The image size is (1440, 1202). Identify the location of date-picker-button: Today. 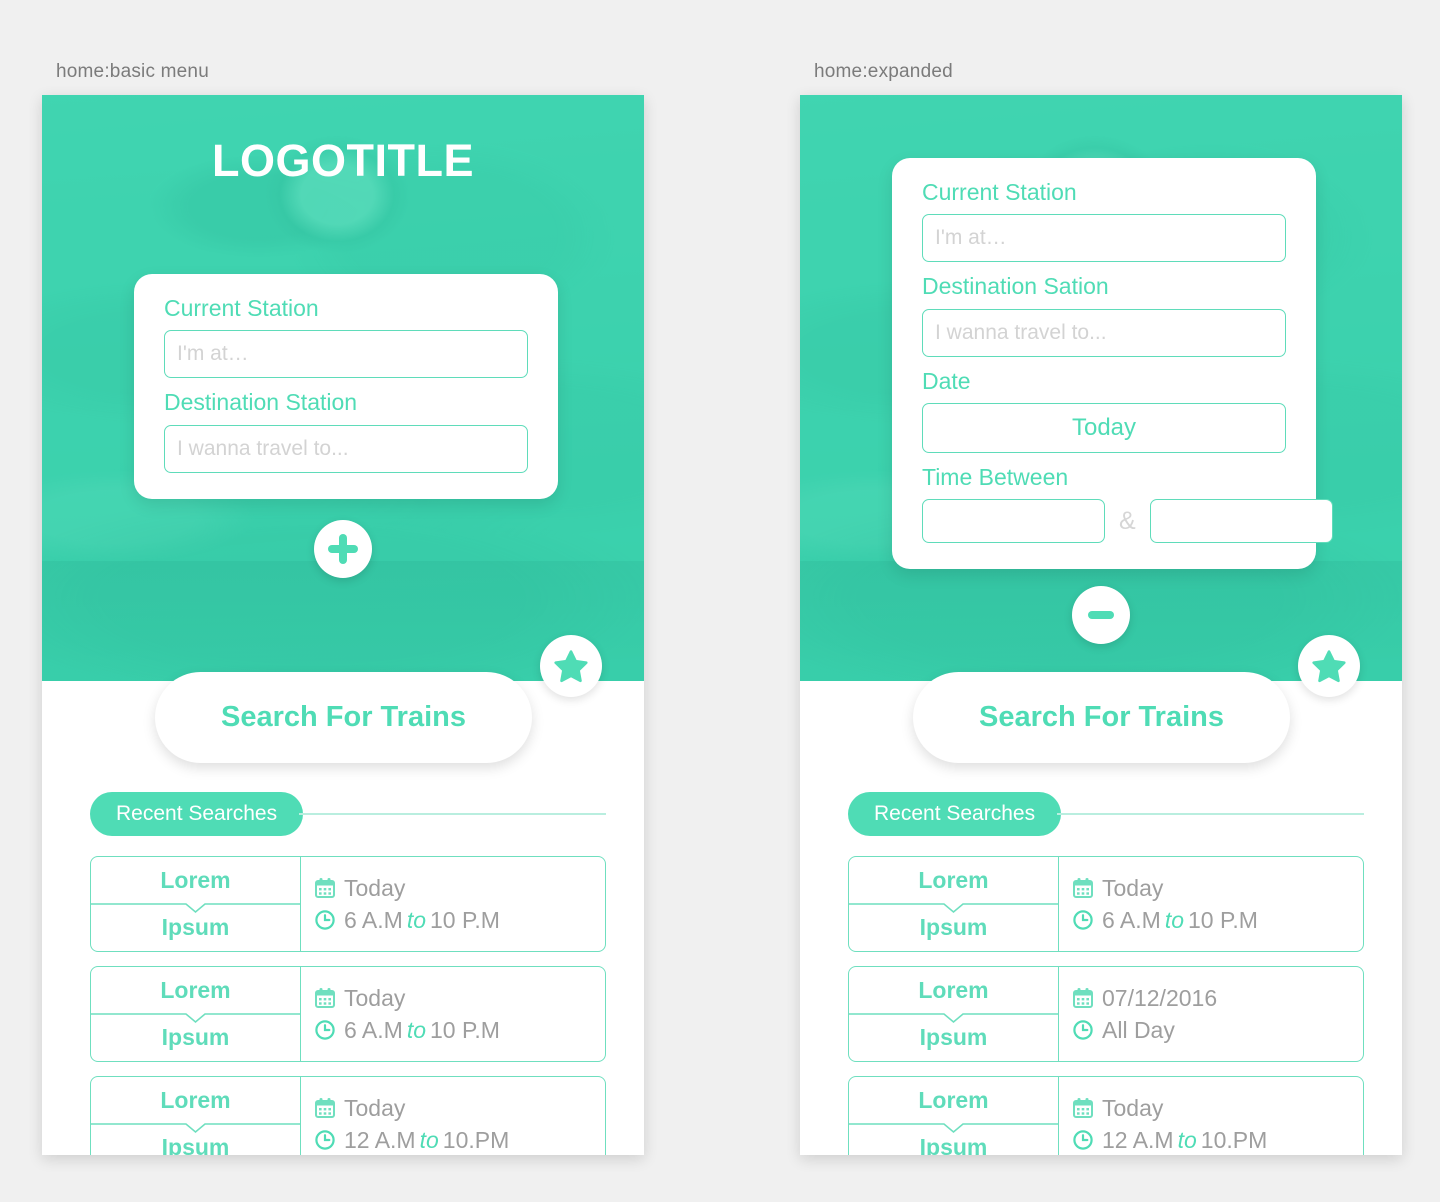
(1104, 427).